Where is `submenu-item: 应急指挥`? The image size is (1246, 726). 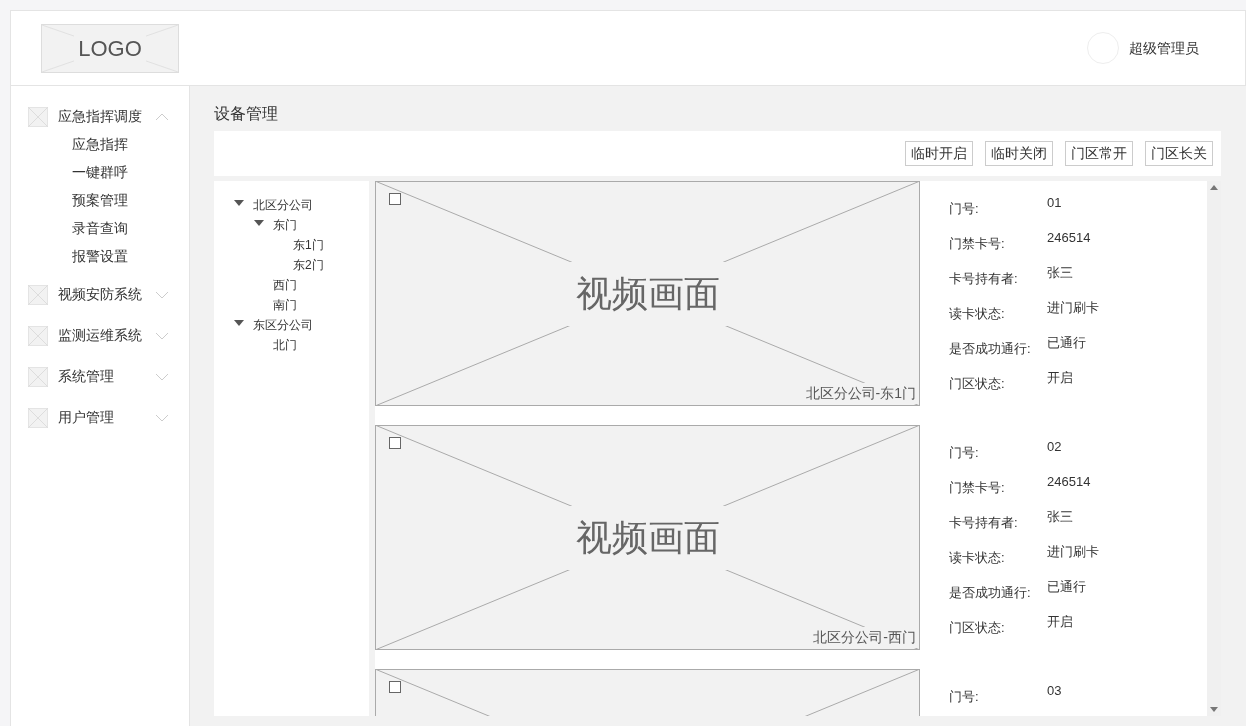
submenu-item: 应急指挥 is located at coordinates (100, 144).